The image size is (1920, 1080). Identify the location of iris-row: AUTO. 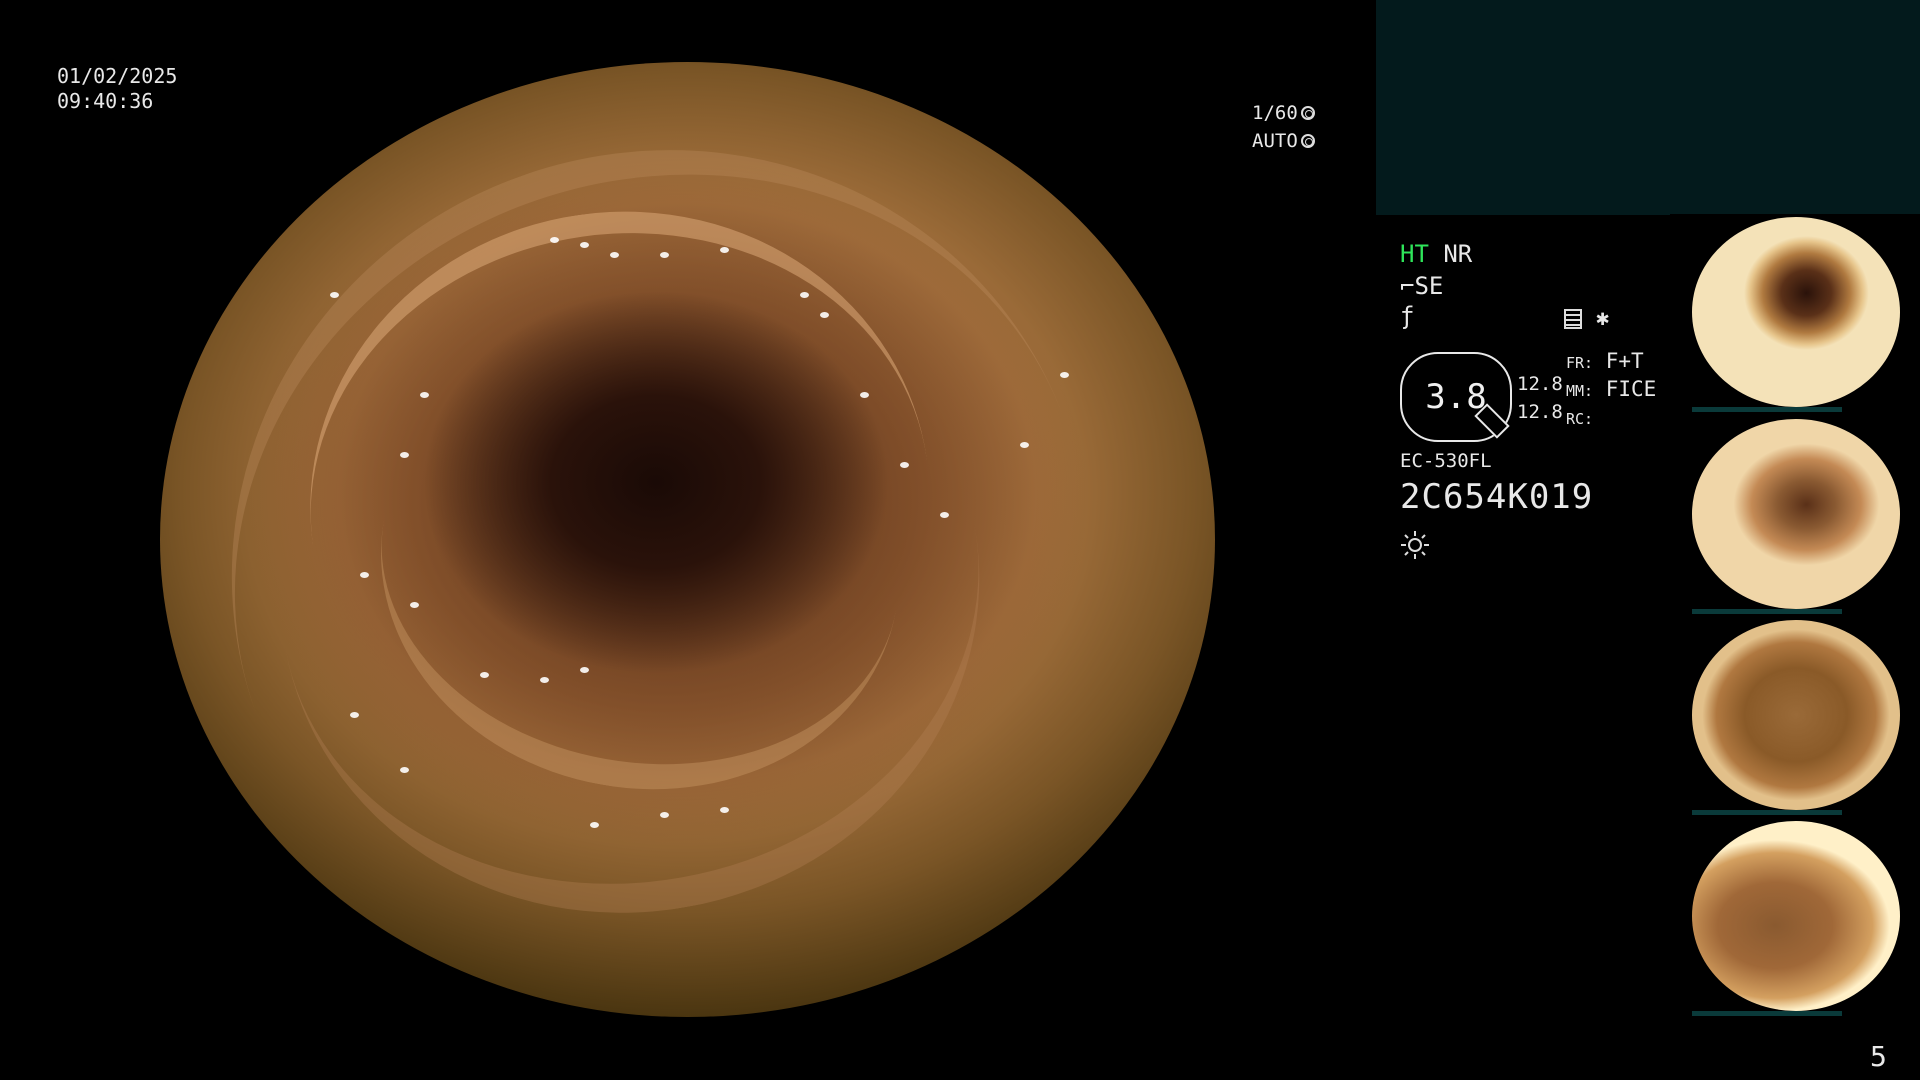
(1283, 141).